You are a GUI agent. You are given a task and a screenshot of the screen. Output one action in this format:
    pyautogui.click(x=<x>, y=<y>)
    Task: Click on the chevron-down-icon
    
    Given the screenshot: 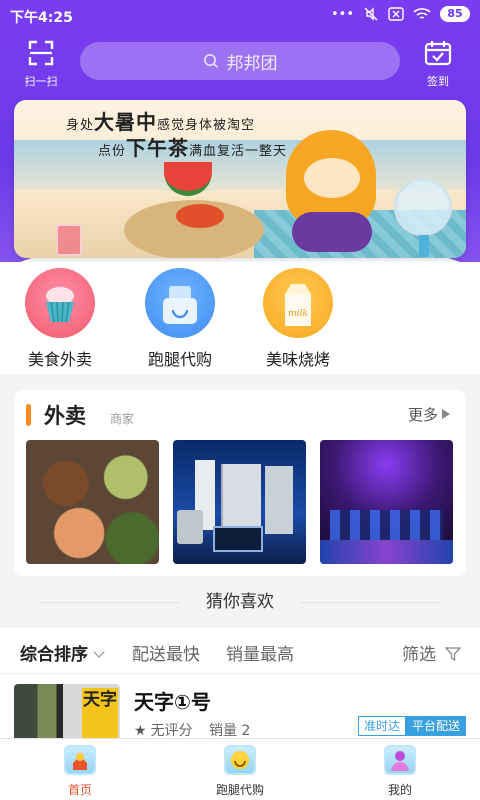 What is the action you would take?
    pyautogui.click(x=99, y=652)
    